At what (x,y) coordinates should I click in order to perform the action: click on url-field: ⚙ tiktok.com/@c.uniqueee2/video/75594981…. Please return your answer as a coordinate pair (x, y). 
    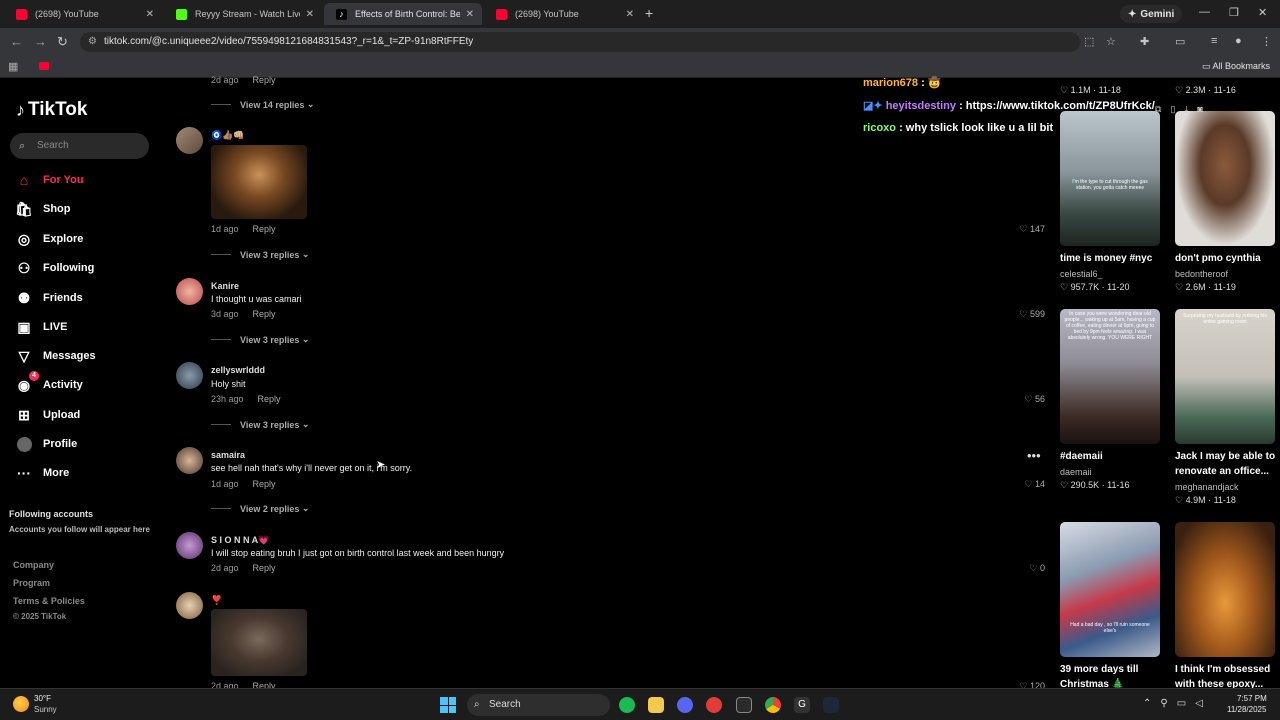
    Looking at the image, I should click on (580, 42).